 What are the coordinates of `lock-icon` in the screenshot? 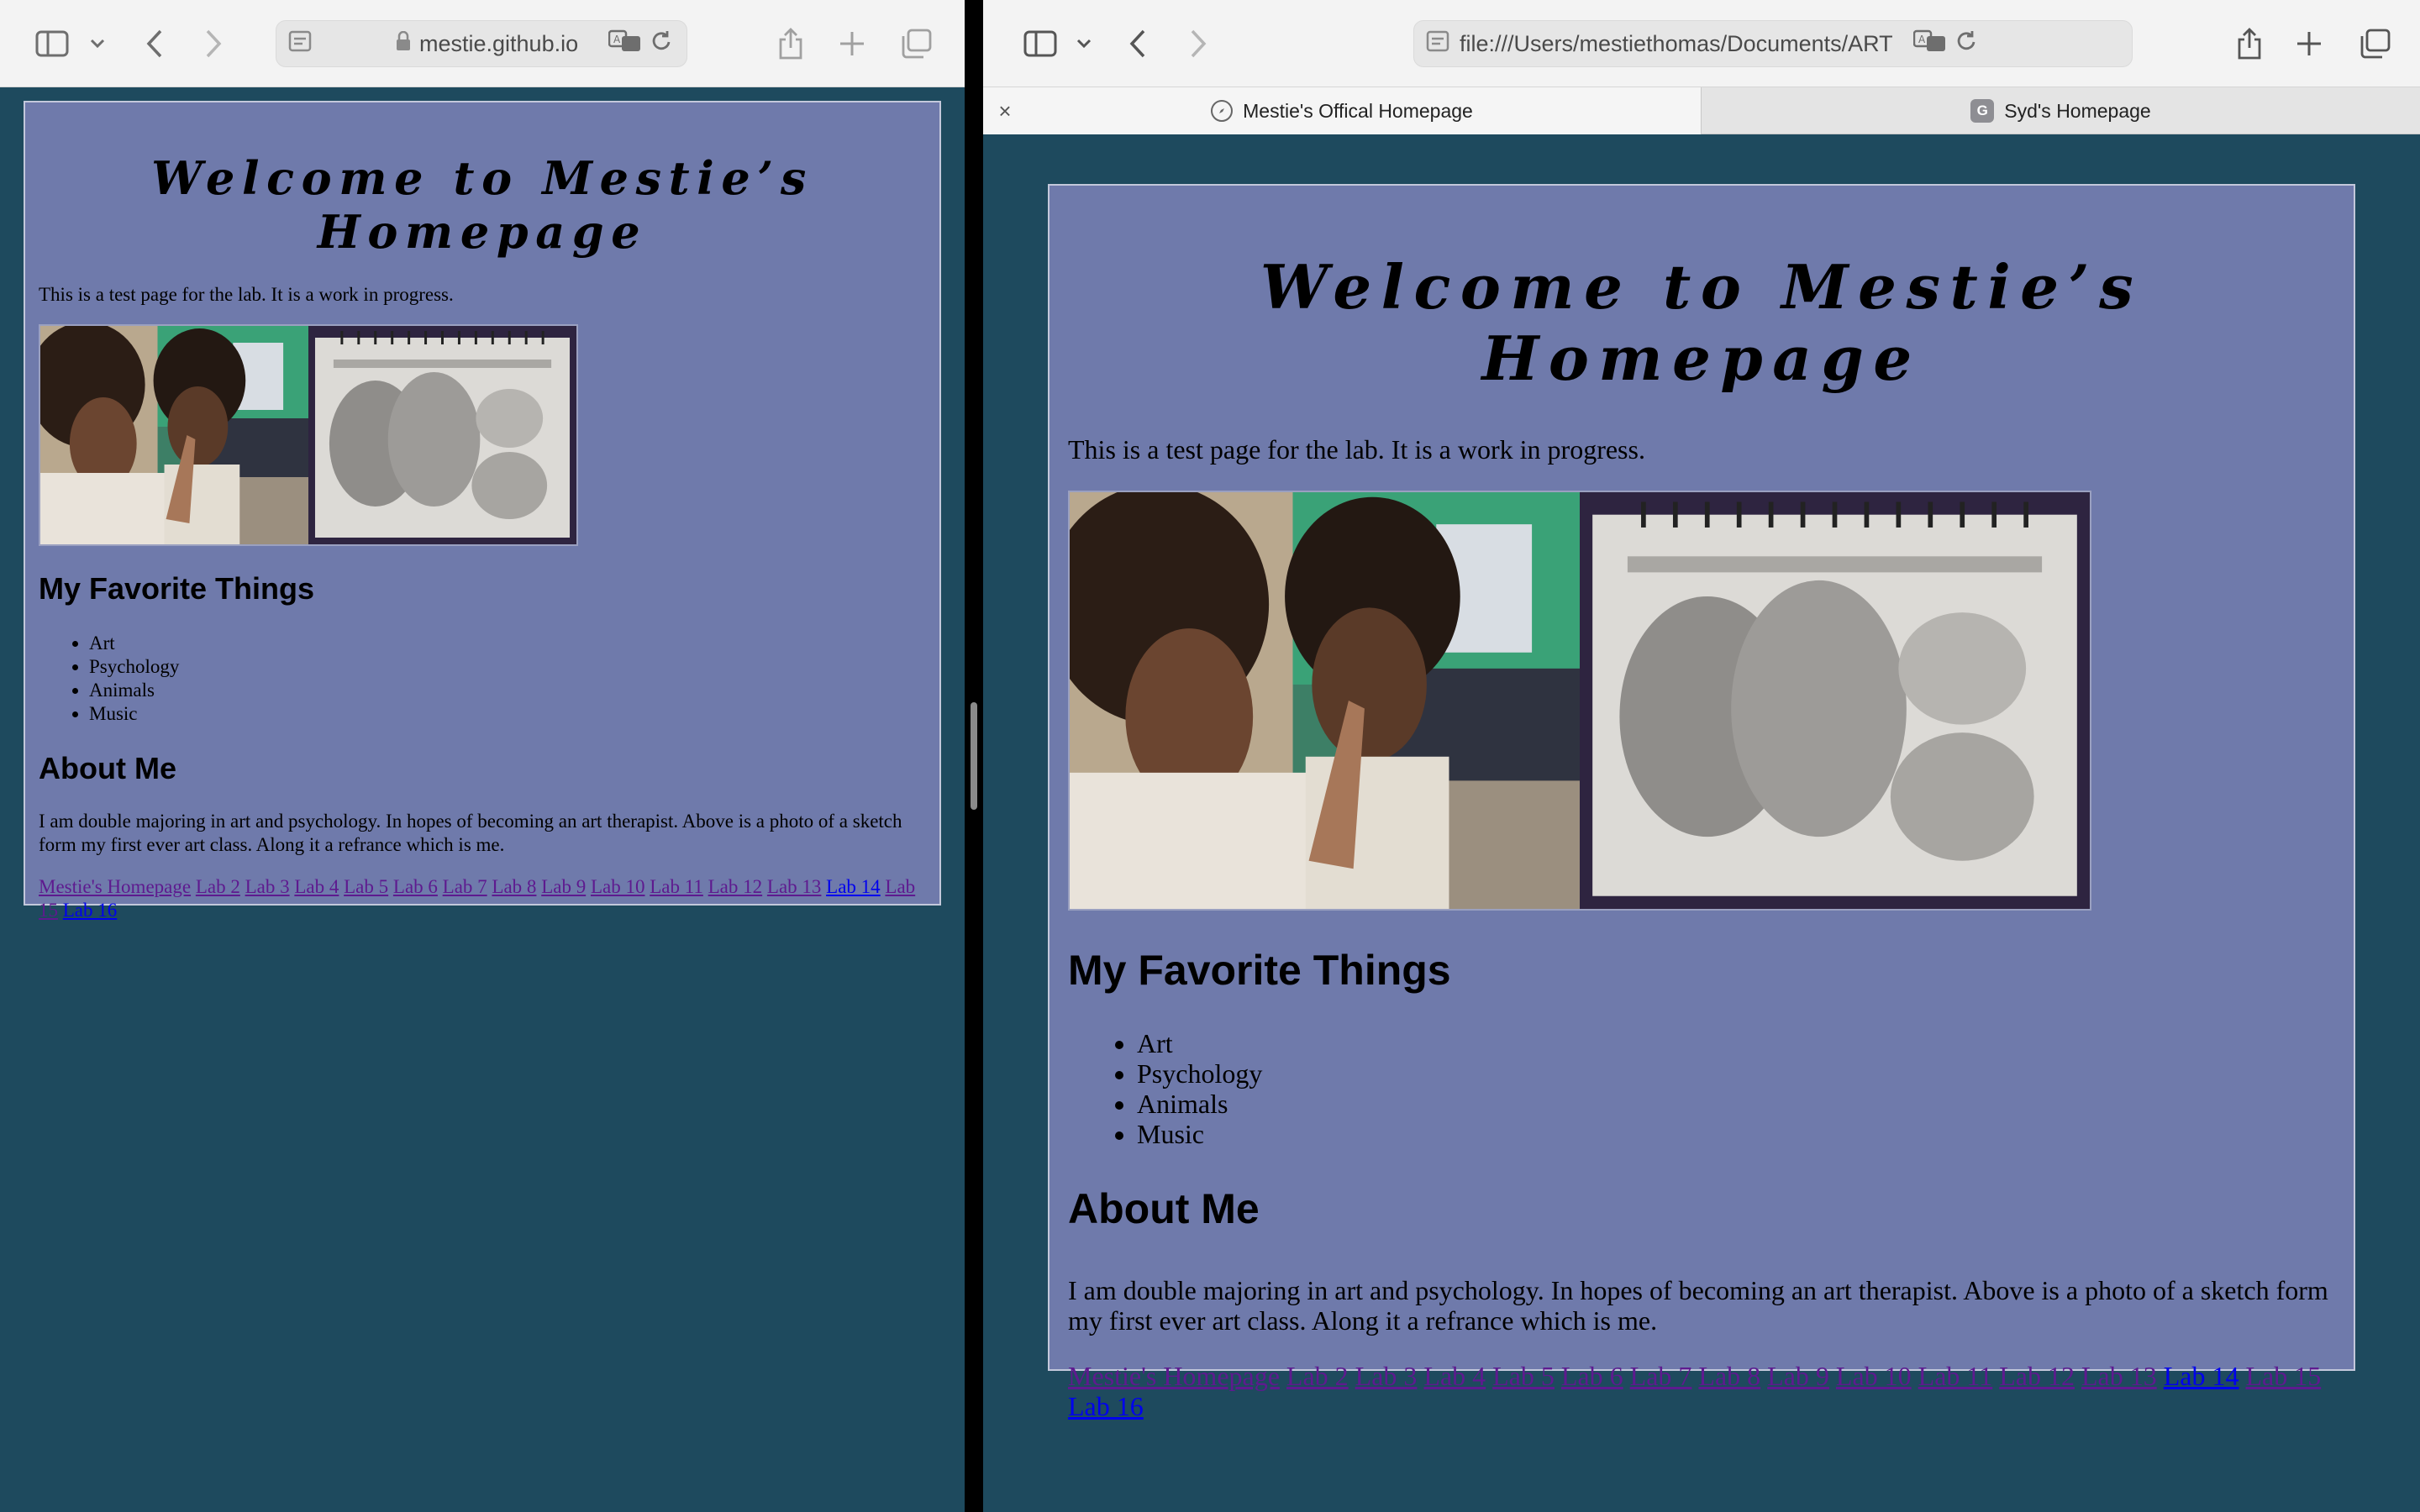 It's located at (404, 43).